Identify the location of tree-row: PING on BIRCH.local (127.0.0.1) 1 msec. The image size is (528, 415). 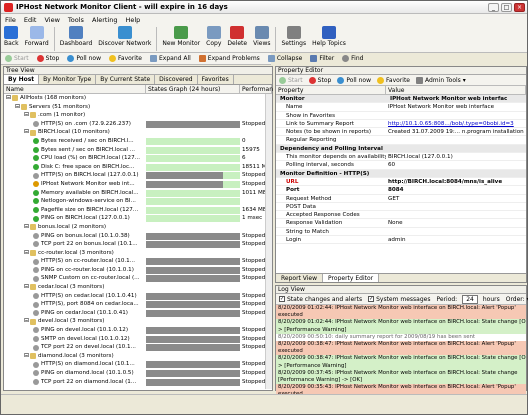
(138, 218).